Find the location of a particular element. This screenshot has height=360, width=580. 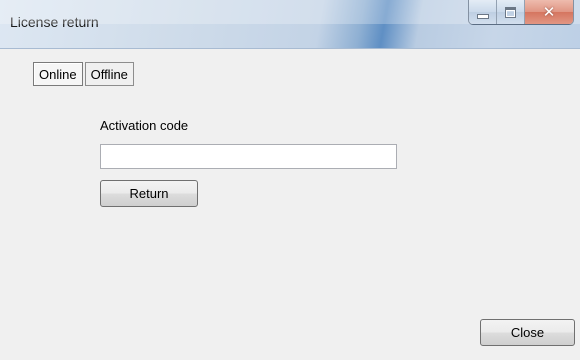

window-controls: ✕ is located at coordinates (521, 12).